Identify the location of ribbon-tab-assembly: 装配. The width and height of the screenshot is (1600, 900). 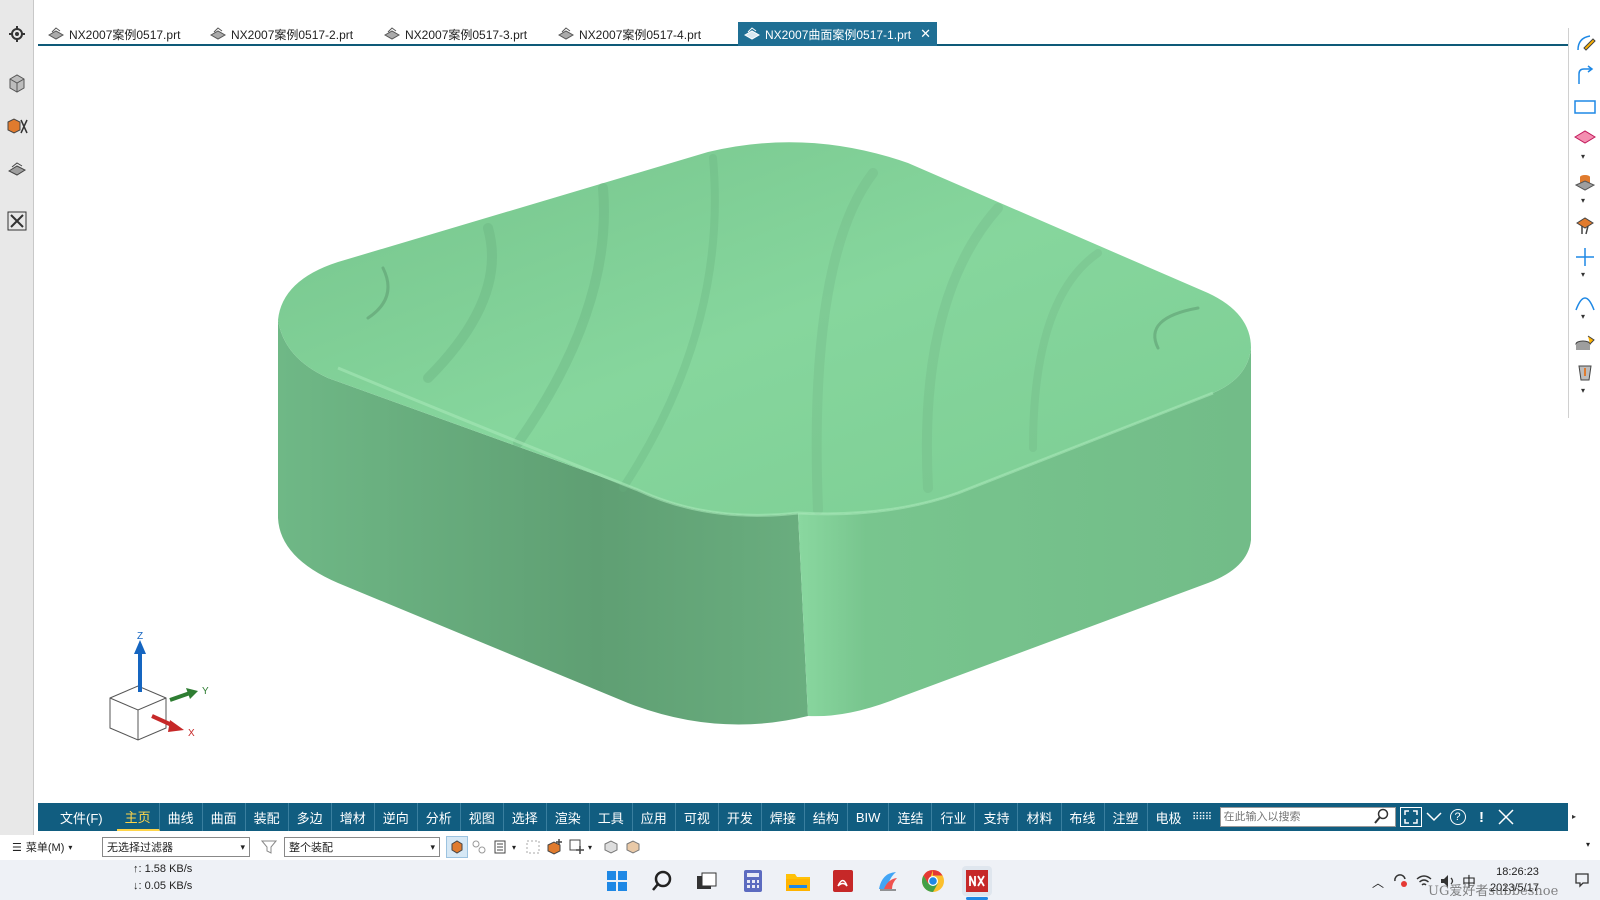
(267, 817).